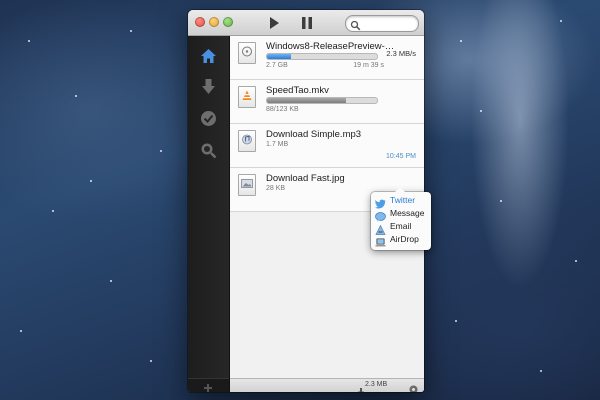 This screenshot has width=600, height=400. What do you see at coordinates (327, 385) in the screenshot?
I see `status-bar: 2.3 MB` at bounding box center [327, 385].